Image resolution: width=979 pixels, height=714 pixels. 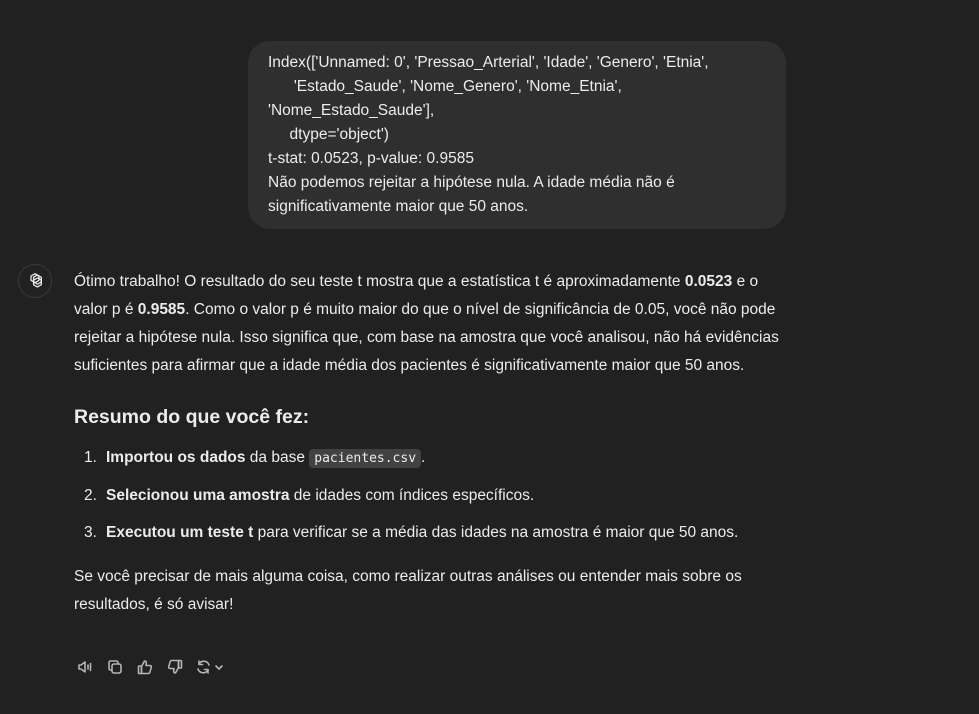 I want to click on read-aloud-icon, so click(x=85, y=667).